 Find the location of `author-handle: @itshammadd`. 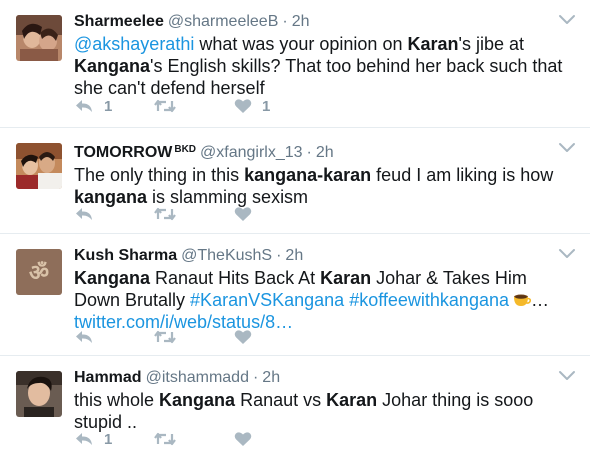

author-handle: @itshammadd is located at coordinates (197, 377).